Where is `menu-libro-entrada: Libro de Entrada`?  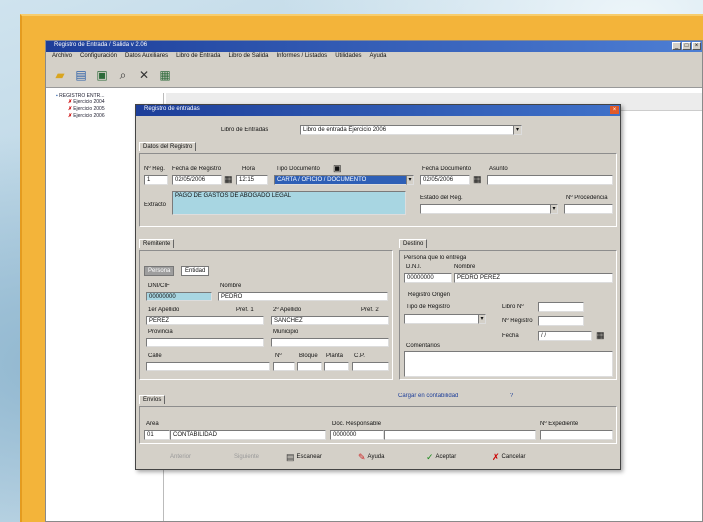
menu-libro-entrada: Libro de Entrada is located at coordinates (198, 57).